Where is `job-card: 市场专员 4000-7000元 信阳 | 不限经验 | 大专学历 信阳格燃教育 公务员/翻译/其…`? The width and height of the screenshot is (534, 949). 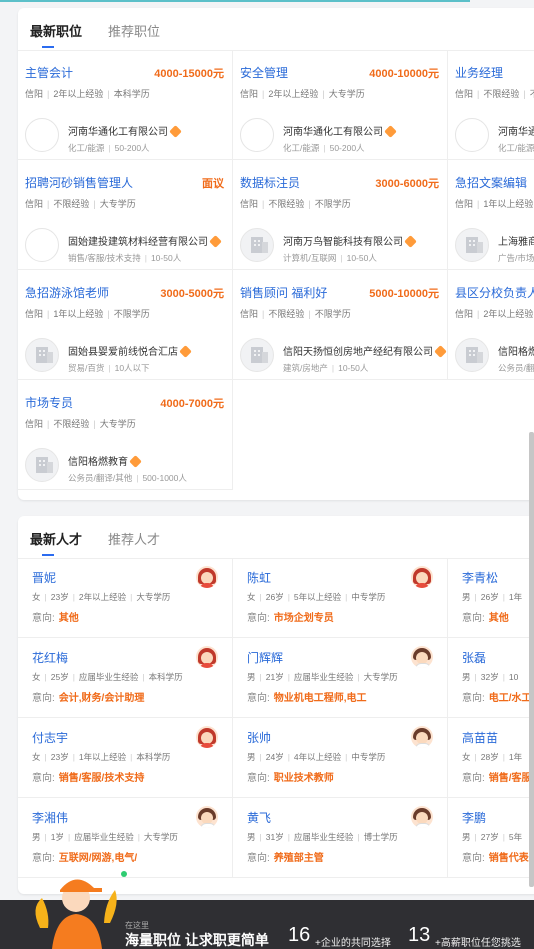 job-card: 市场专员 4000-7000元 信阳 | 不限经验 | 大专学历 信阳格燃教育 公务员/翻译/其… is located at coordinates (125, 435).